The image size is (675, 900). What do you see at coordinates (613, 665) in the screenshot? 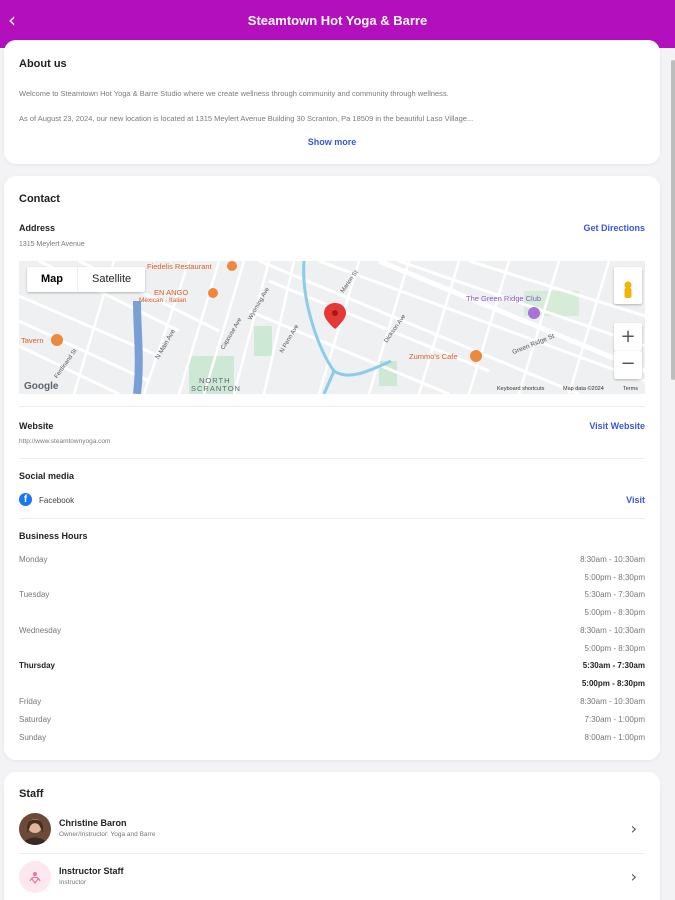
I see `hours-time-today: 5:30am - 7:30am` at bounding box center [613, 665].